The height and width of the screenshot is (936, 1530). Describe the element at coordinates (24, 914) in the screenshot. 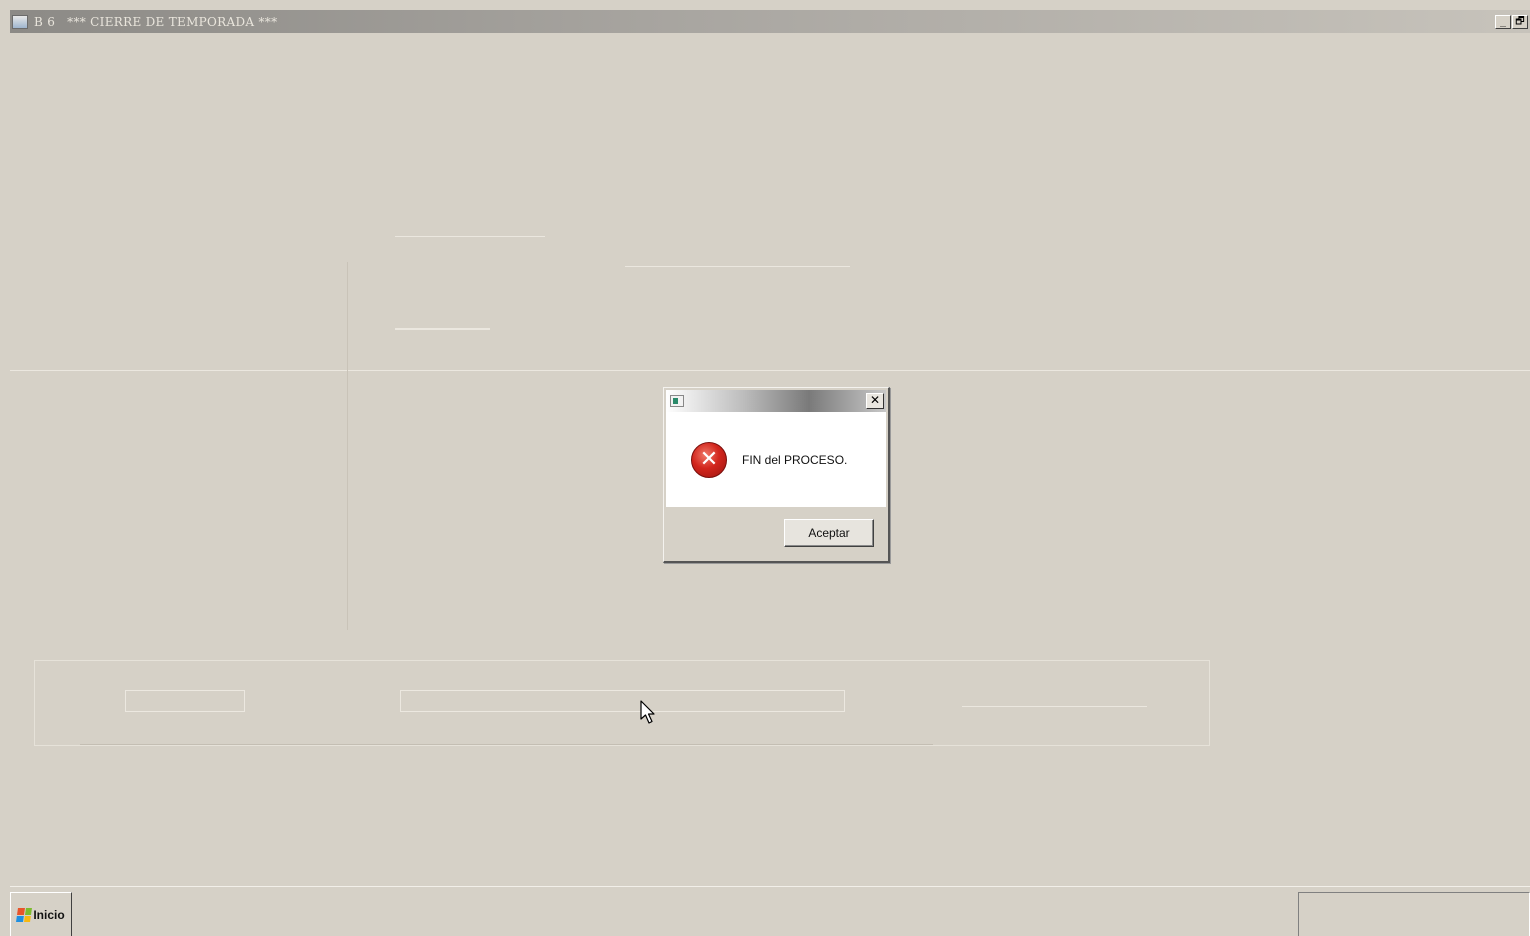

I see `windows-flag-icon` at that location.